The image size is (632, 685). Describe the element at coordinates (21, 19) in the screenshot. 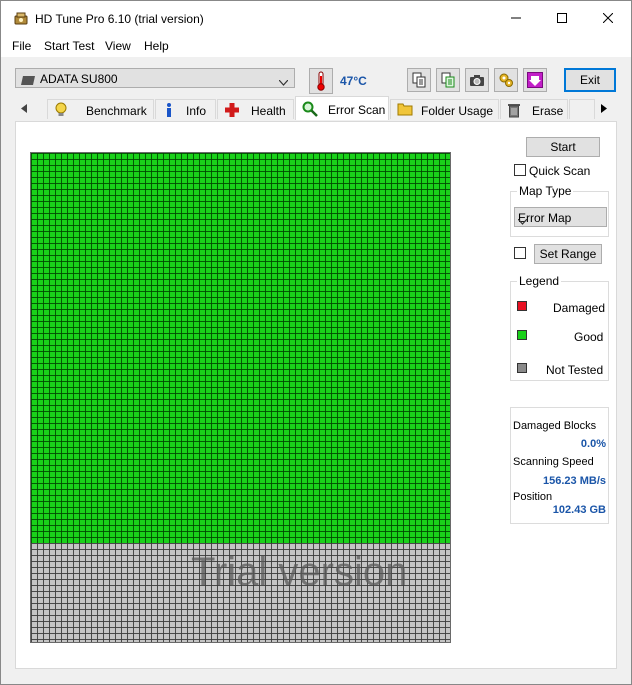

I see `app-icon` at that location.